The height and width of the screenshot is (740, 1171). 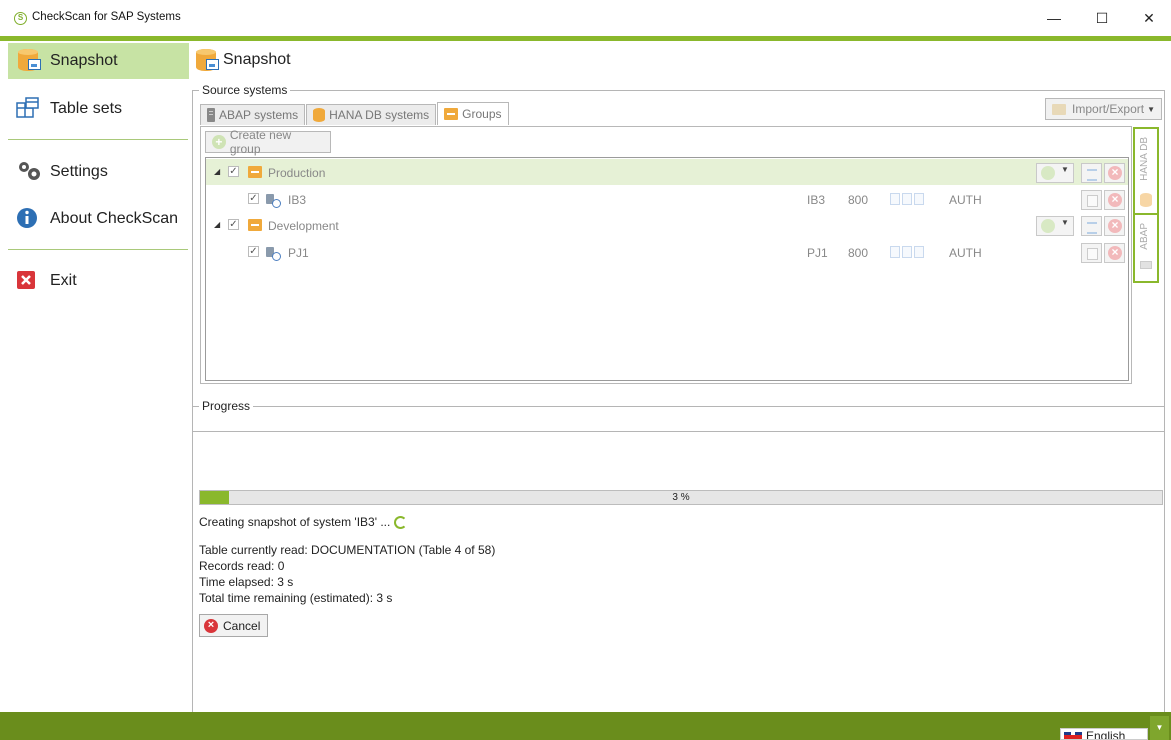 I want to click on minimize-button: —, so click(x=1054, y=18).